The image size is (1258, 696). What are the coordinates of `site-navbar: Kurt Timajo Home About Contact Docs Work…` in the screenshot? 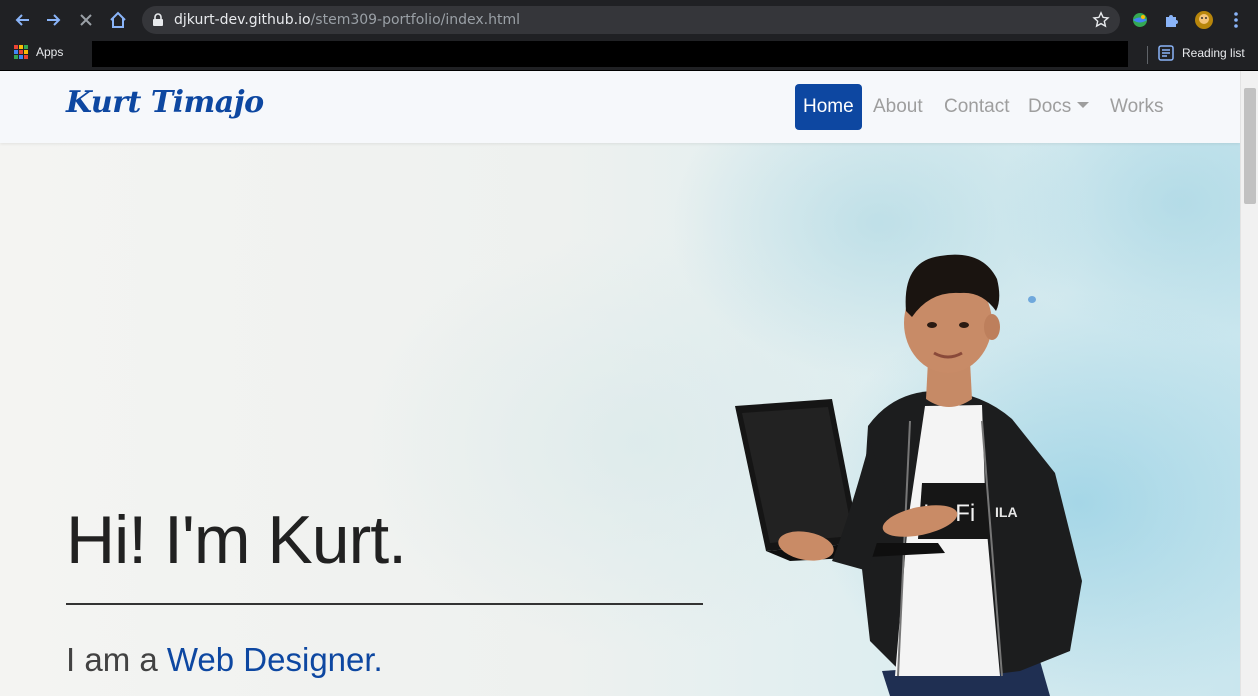 It's located at (620, 107).